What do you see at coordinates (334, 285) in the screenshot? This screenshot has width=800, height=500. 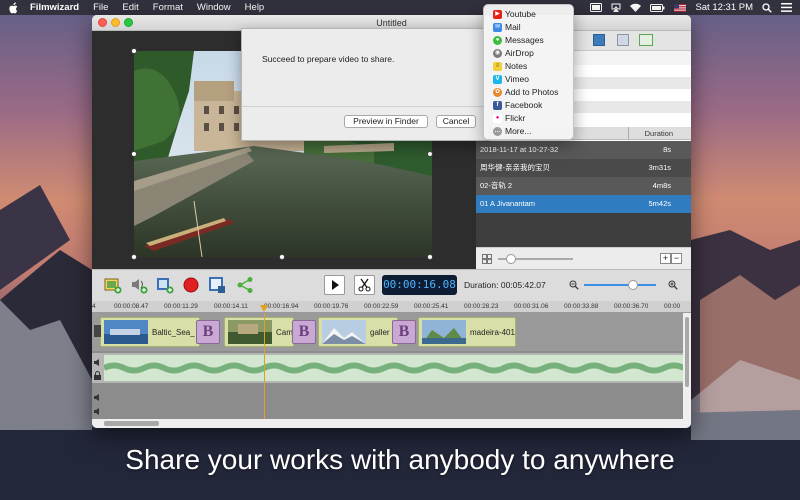 I see `play-button` at bounding box center [334, 285].